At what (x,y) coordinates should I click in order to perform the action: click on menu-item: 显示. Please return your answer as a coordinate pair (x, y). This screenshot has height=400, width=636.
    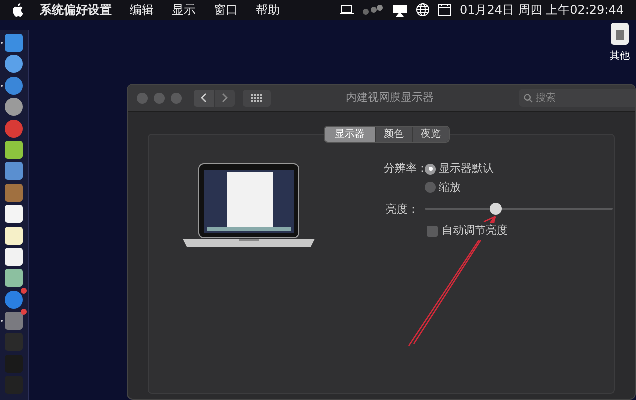
    Looking at the image, I should click on (184, 10).